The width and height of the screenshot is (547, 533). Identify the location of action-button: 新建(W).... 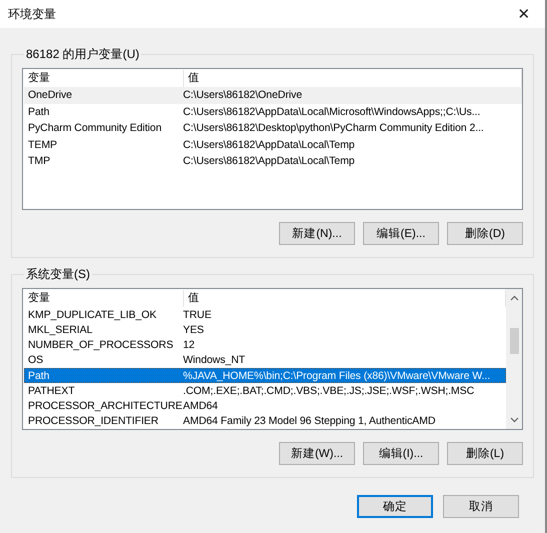
(317, 453).